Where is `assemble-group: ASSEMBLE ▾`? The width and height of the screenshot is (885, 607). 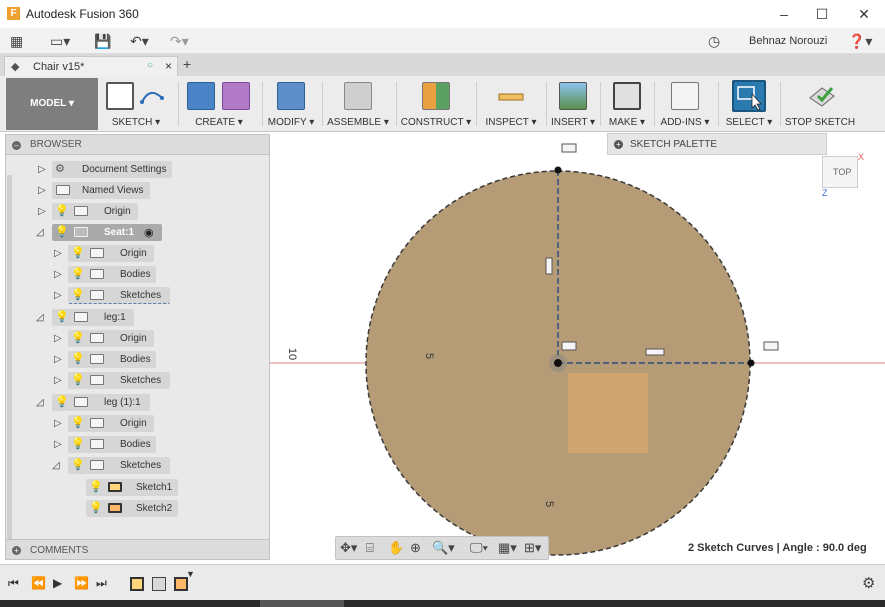
assemble-group: ASSEMBLE ▾ is located at coordinates (358, 104).